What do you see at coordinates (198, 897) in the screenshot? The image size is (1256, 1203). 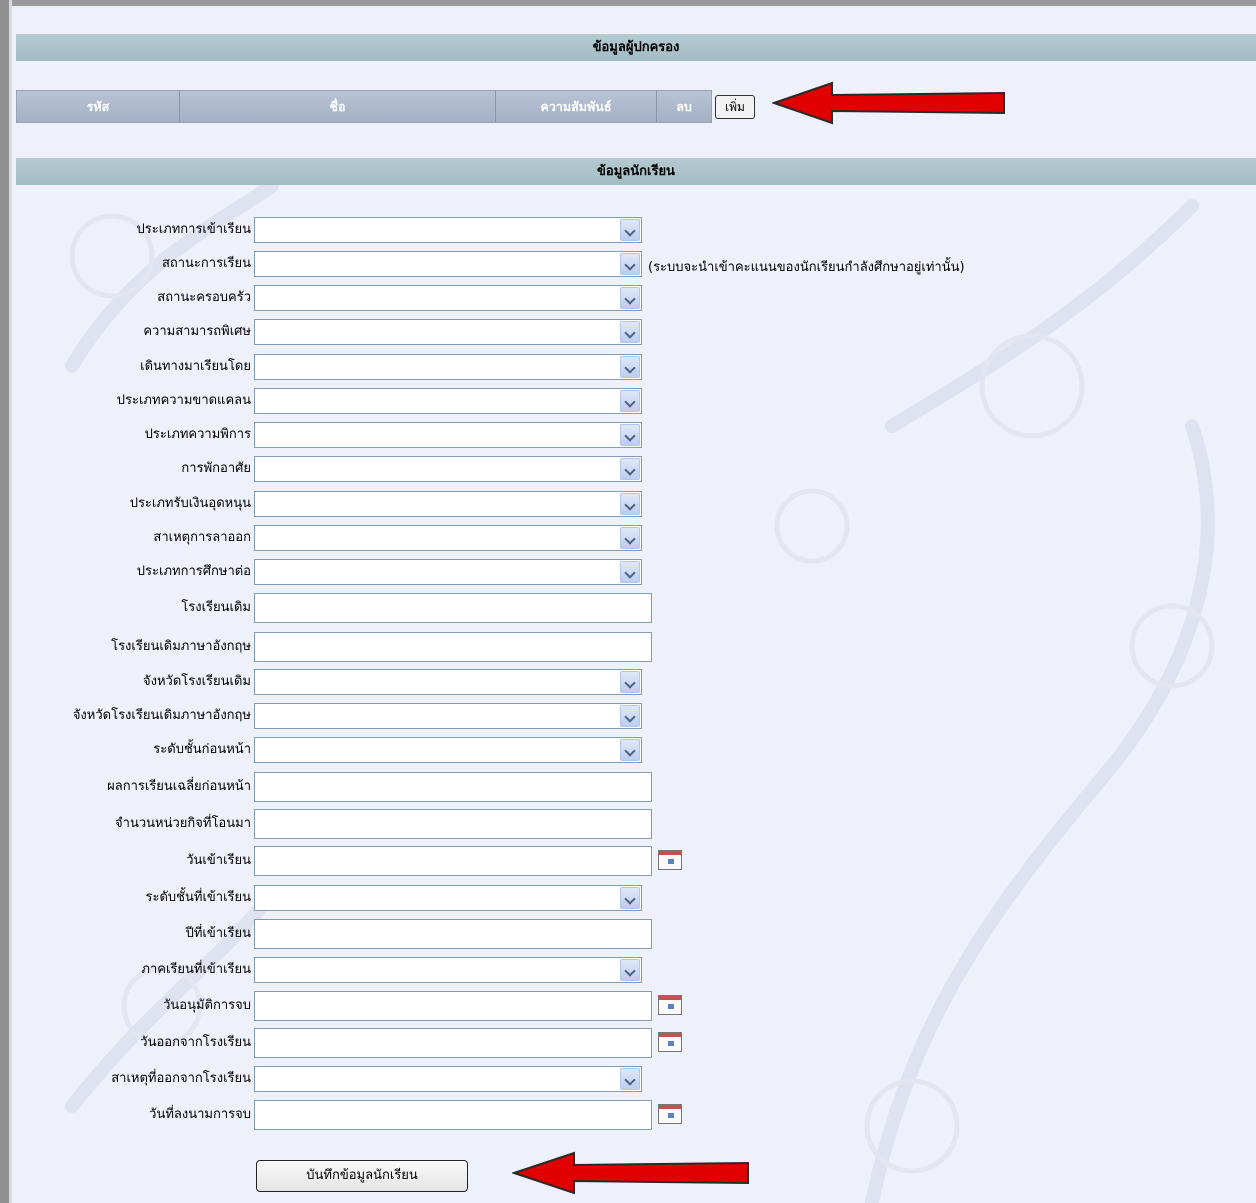 I see `label-enrollment-grade: ระดับชั้นที่เข้าเรียน` at bounding box center [198, 897].